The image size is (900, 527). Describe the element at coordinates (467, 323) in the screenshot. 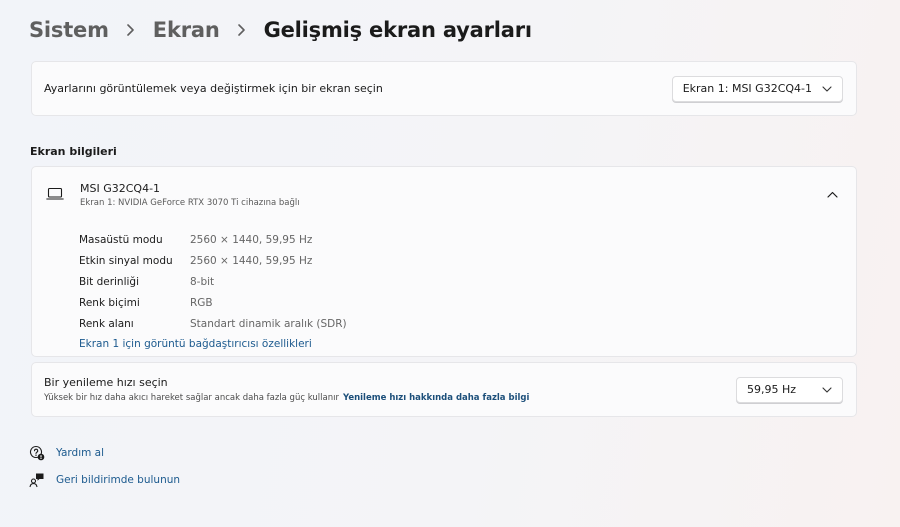

I see `info-row-color-space: Renk alanı Standart dinamik aralık (SDR)` at that location.